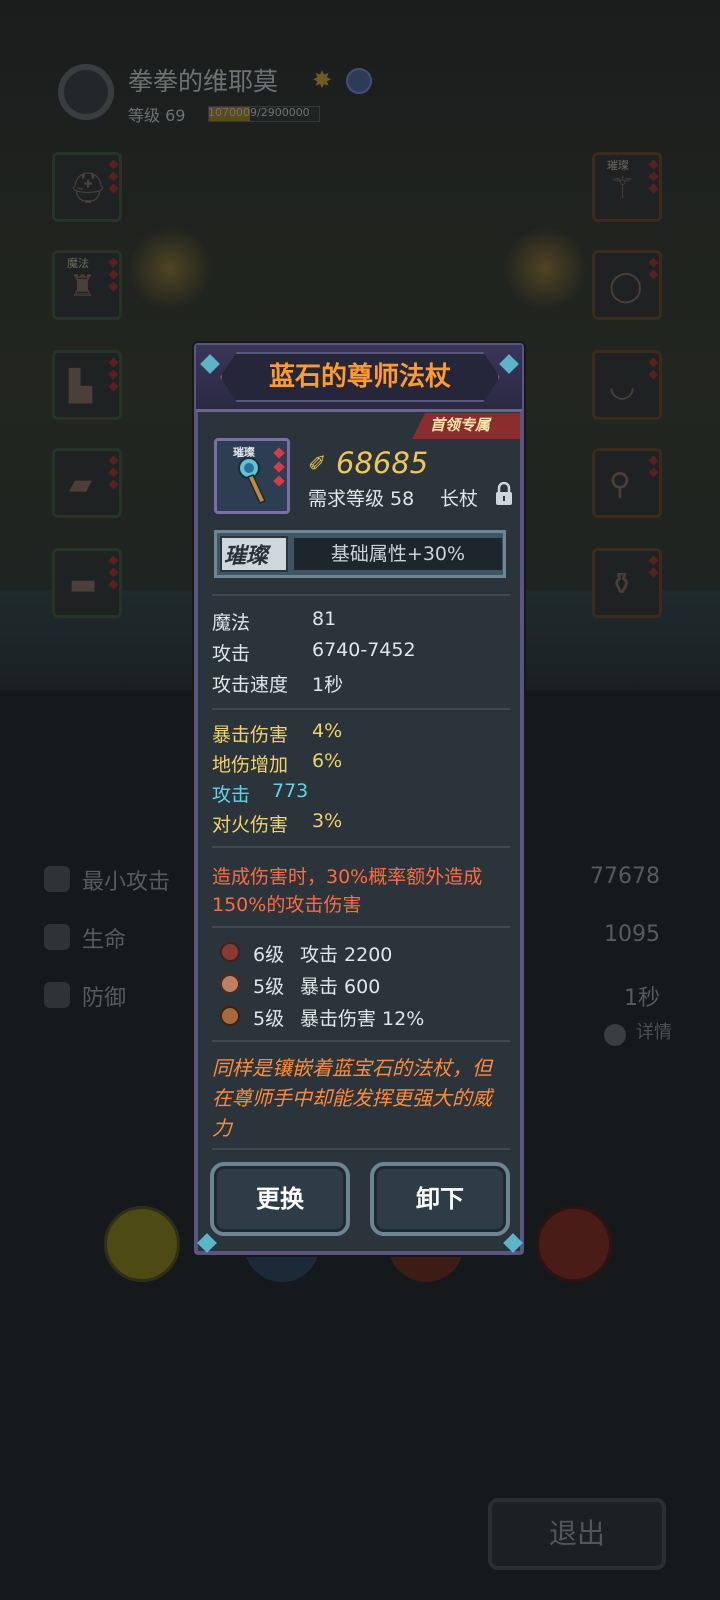 The image size is (720, 1600). Describe the element at coordinates (352, 1068) in the screenshot. I see `flavor-line-1: 同样是镶嵌着蓝宝石的法杖，但` at that location.